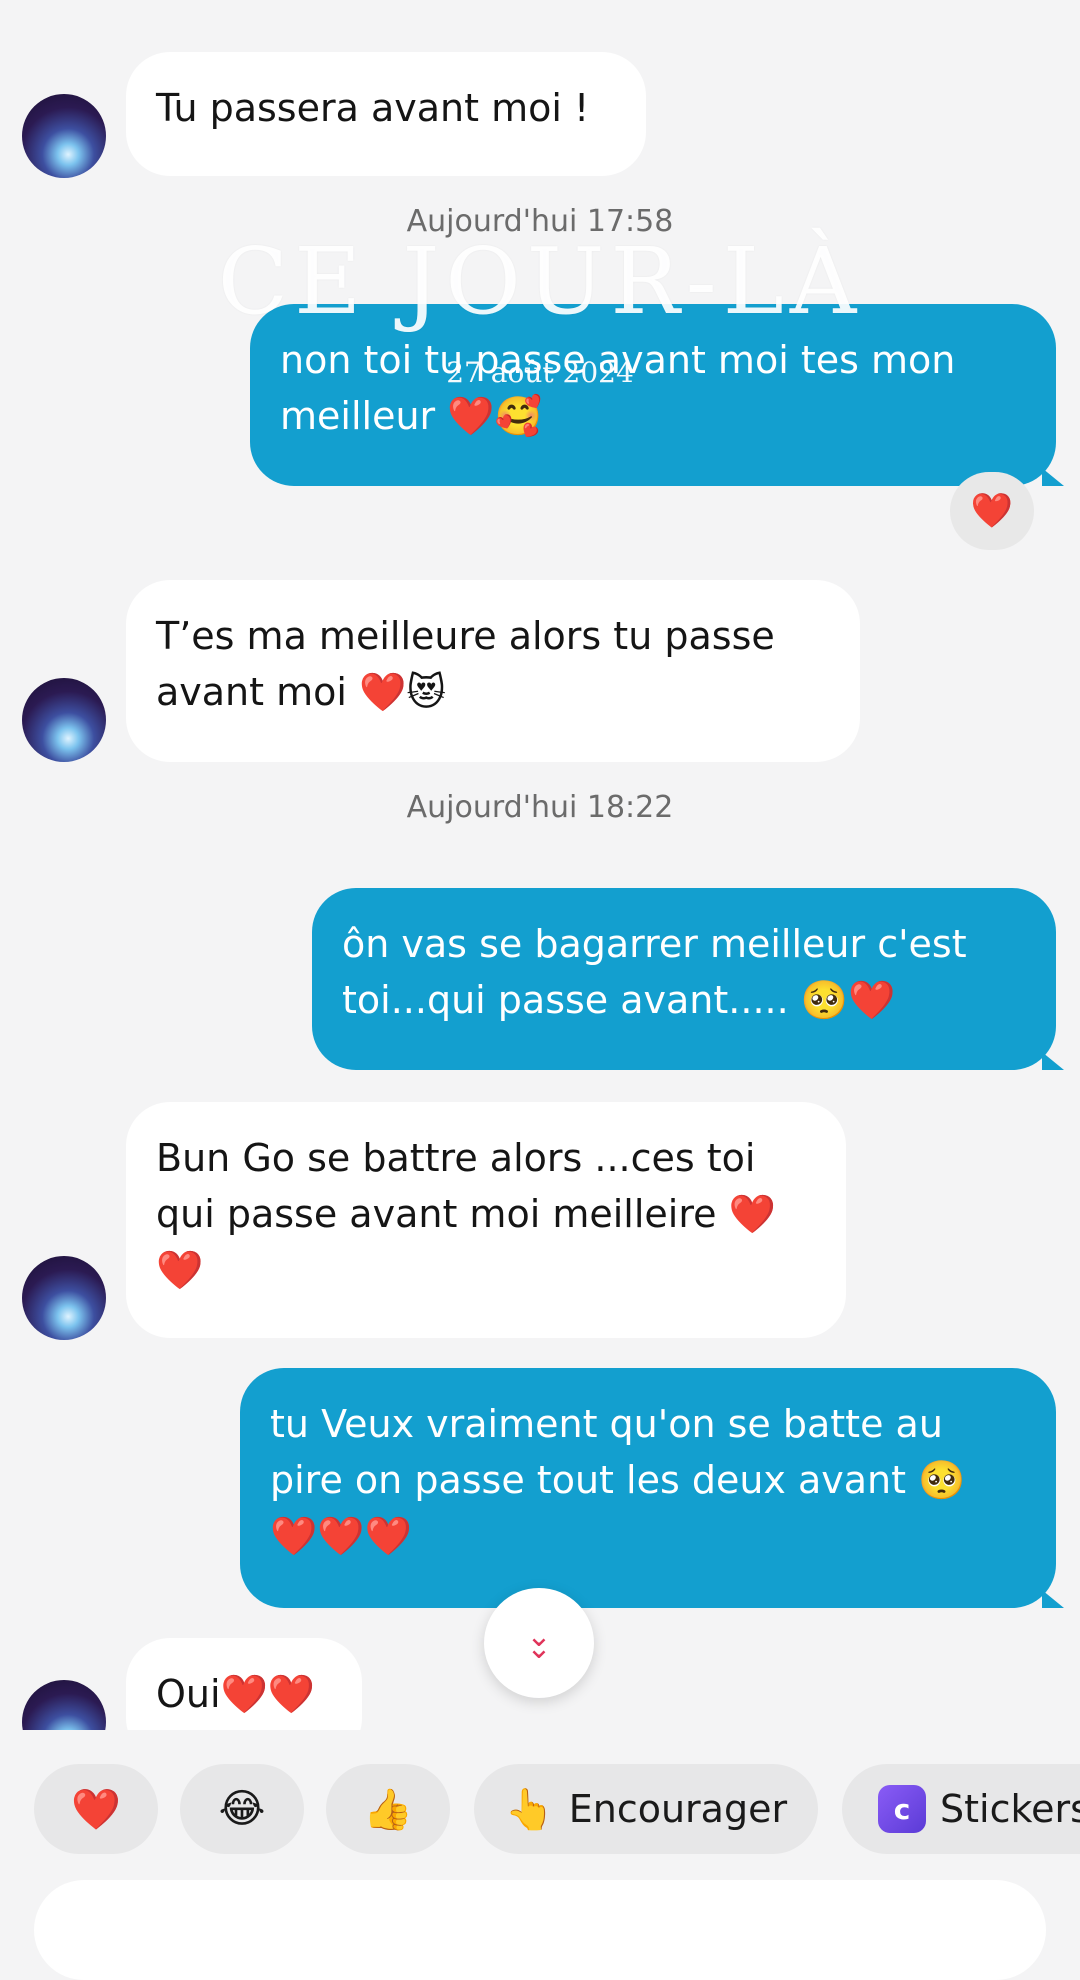 The width and height of the screenshot is (1080, 1980). I want to click on quick-reply-bar: ❤️ 😂 👍 👆 Encourager c Stickers, so click(540, 1809).